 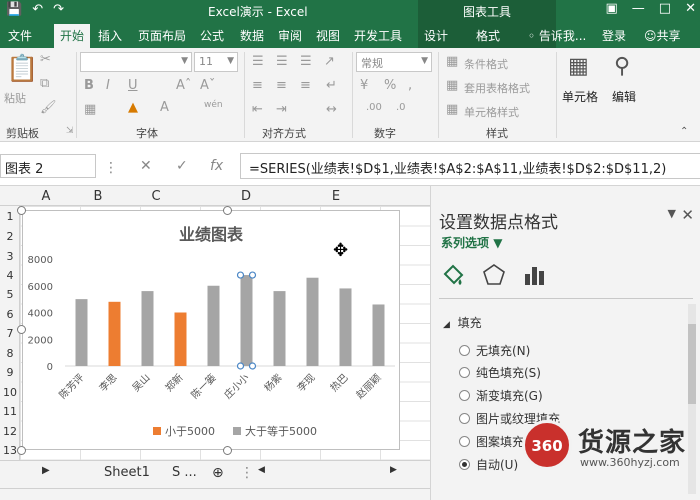 I want to click on tab-view: 视图, so click(x=328, y=35).